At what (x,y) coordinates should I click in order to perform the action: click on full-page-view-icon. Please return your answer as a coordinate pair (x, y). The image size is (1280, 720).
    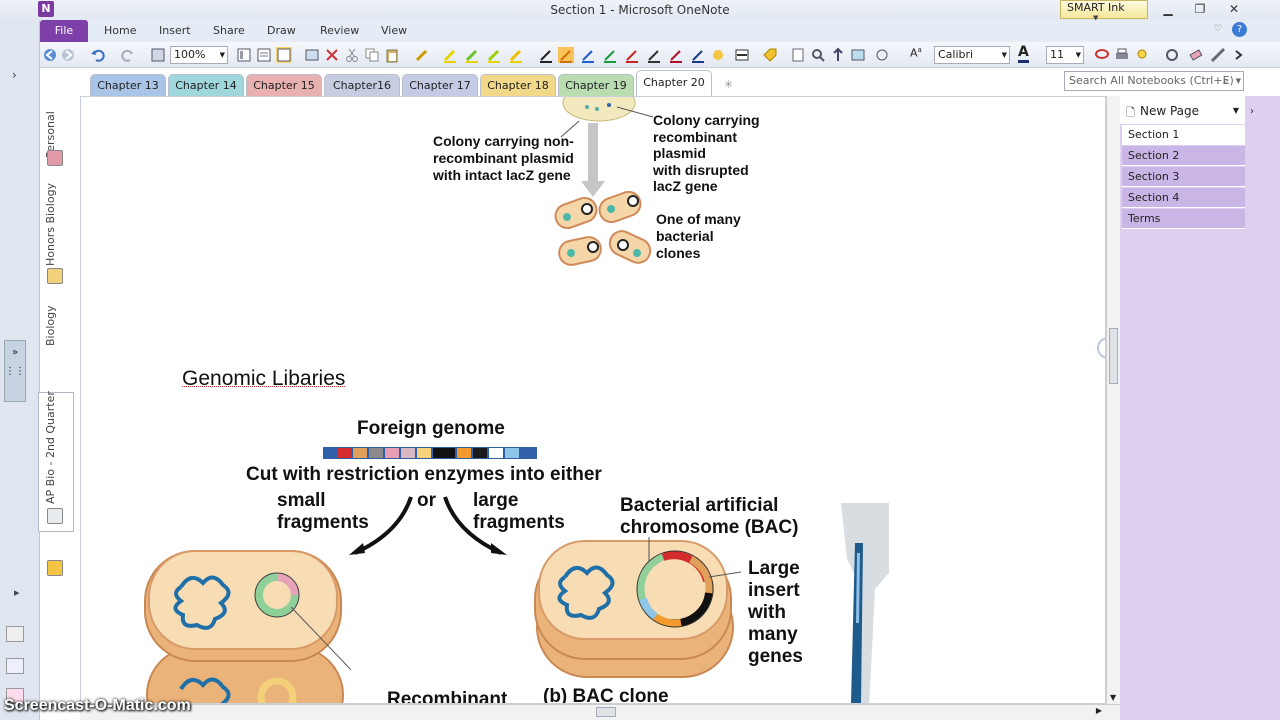
    Looking at the image, I should click on (158, 55).